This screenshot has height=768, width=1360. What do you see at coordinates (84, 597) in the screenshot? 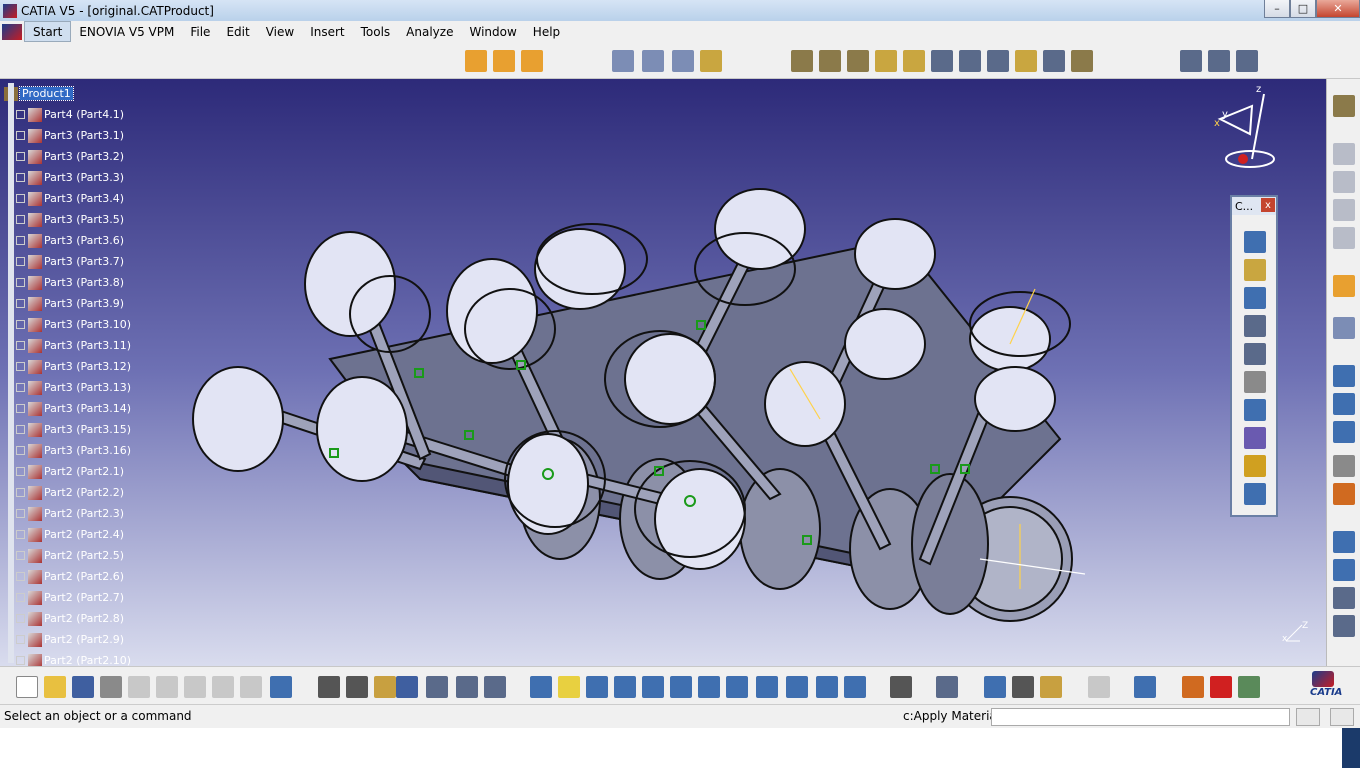
I see `tree-node-label: Part2 (Part2.7)` at bounding box center [84, 597].